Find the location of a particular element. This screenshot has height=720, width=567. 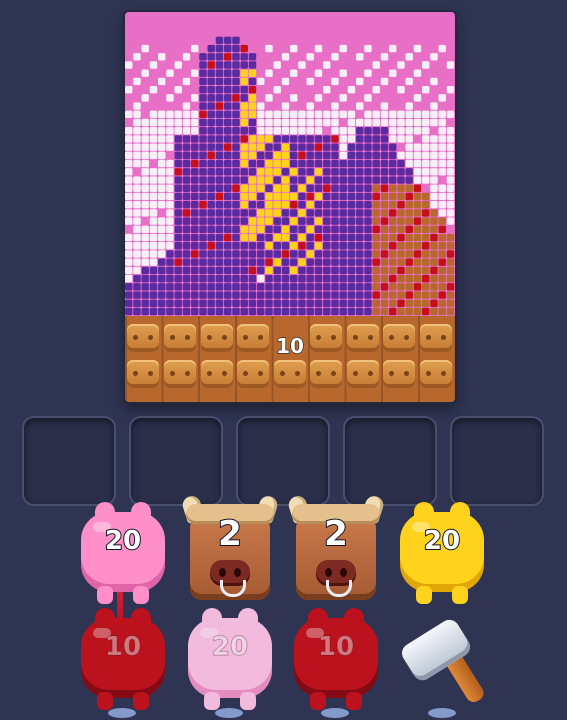

pig-shooter-yellow: 20 is located at coordinates (442, 555).